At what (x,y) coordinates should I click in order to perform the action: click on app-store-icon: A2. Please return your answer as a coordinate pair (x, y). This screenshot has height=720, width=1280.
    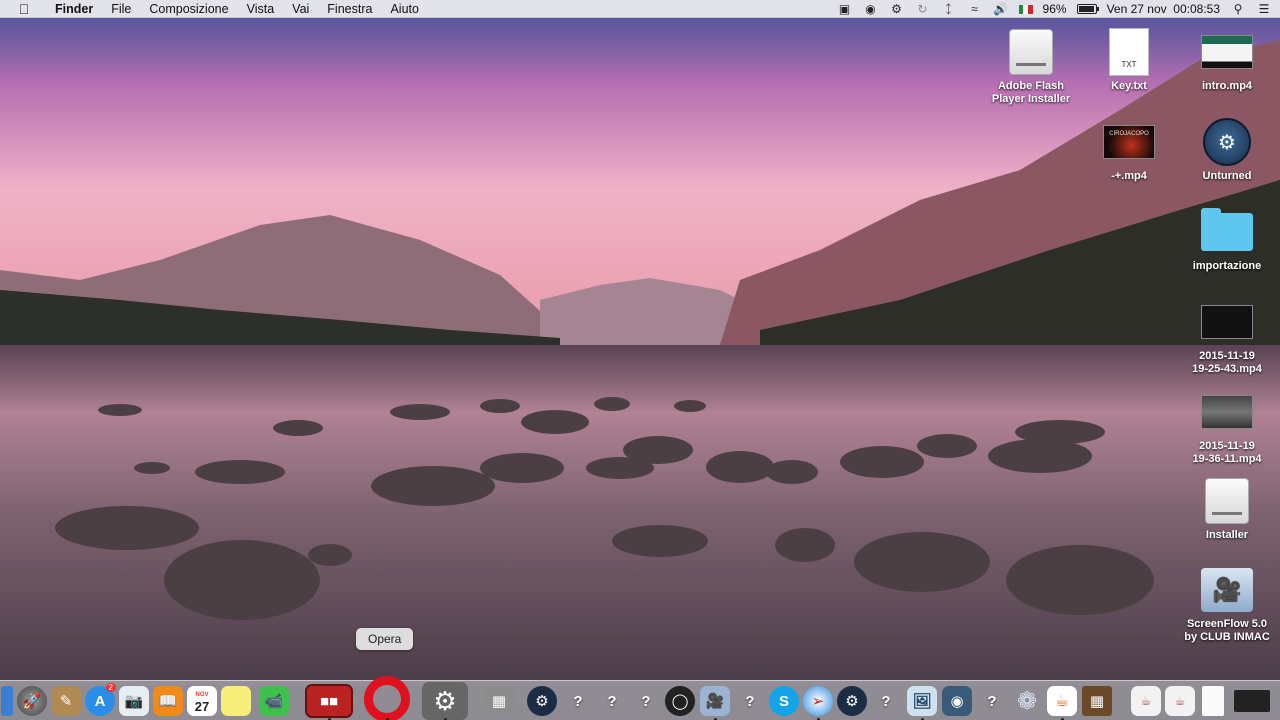
    Looking at the image, I should click on (100, 700).